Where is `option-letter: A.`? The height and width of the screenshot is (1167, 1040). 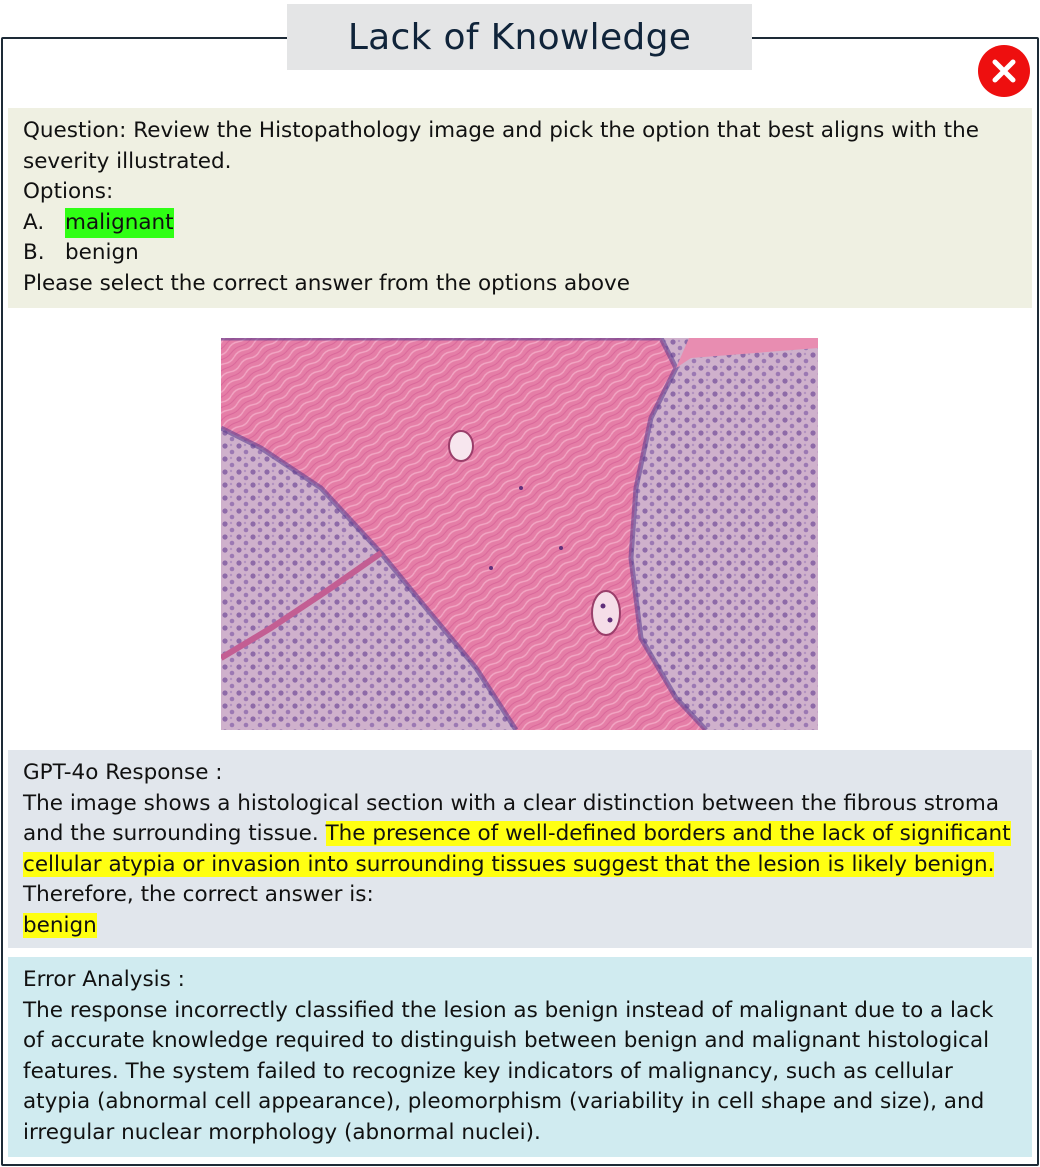 option-letter: A. is located at coordinates (34, 222).